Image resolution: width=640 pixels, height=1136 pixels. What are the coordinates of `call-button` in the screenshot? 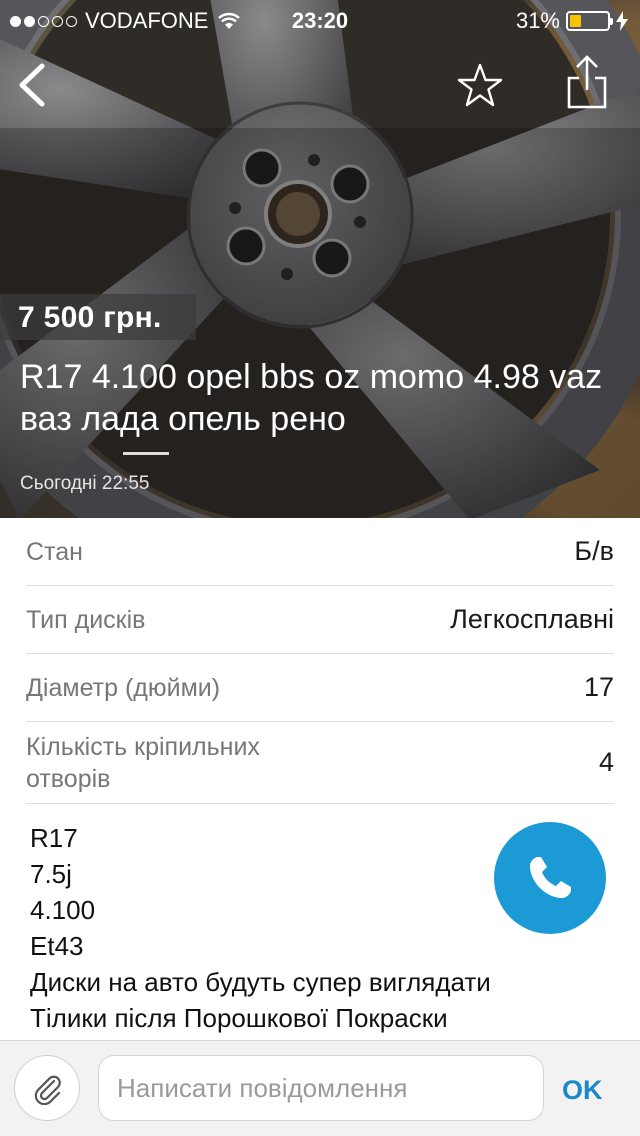 It's located at (550, 878).